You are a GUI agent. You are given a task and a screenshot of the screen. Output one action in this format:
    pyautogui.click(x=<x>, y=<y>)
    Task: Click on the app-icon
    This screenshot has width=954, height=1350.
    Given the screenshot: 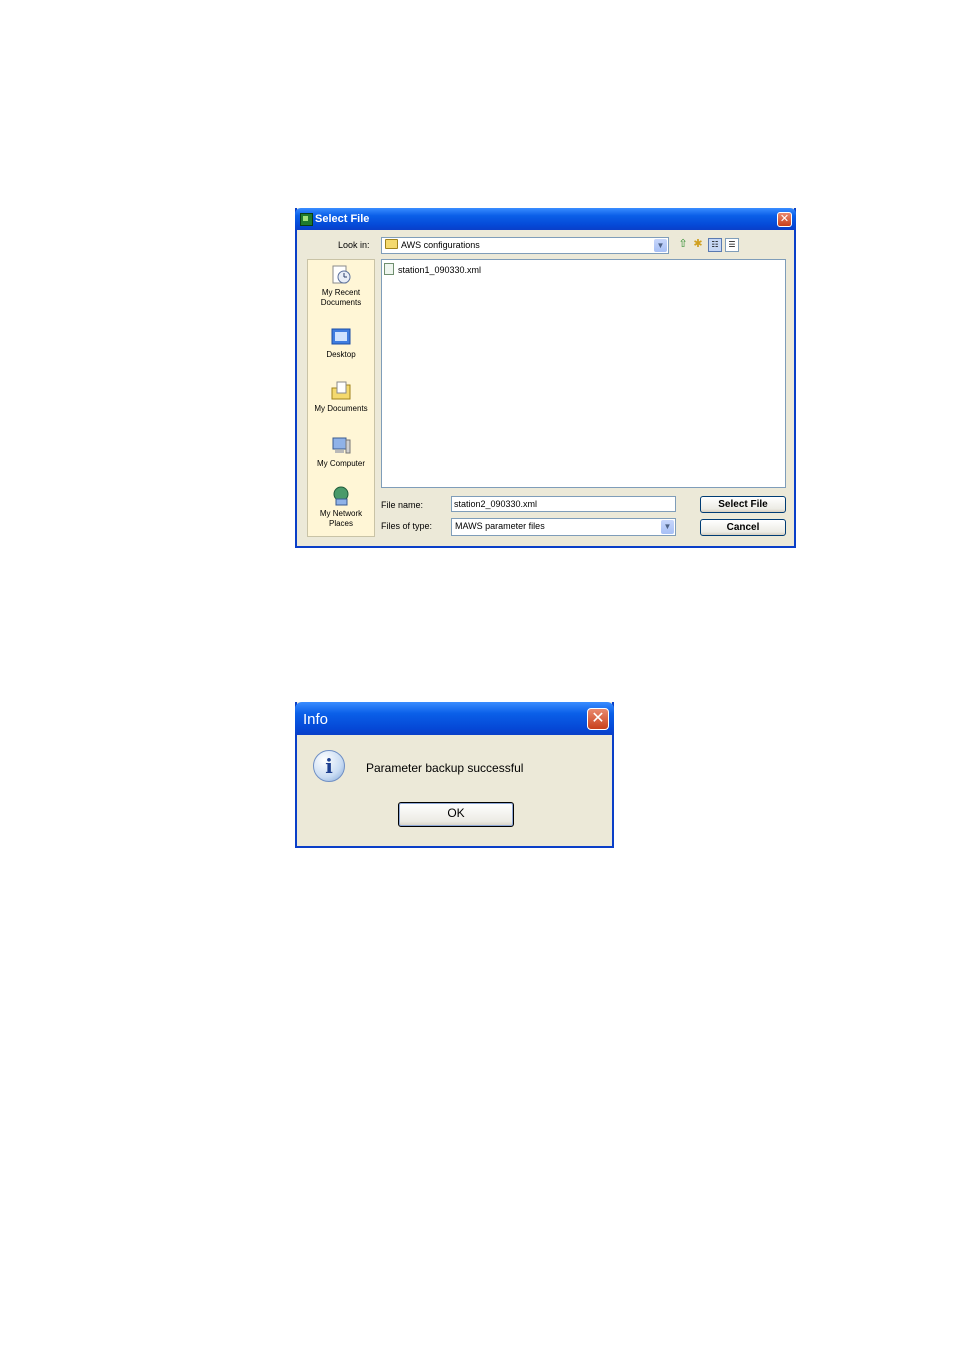 What is the action you would take?
    pyautogui.click(x=306, y=219)
    